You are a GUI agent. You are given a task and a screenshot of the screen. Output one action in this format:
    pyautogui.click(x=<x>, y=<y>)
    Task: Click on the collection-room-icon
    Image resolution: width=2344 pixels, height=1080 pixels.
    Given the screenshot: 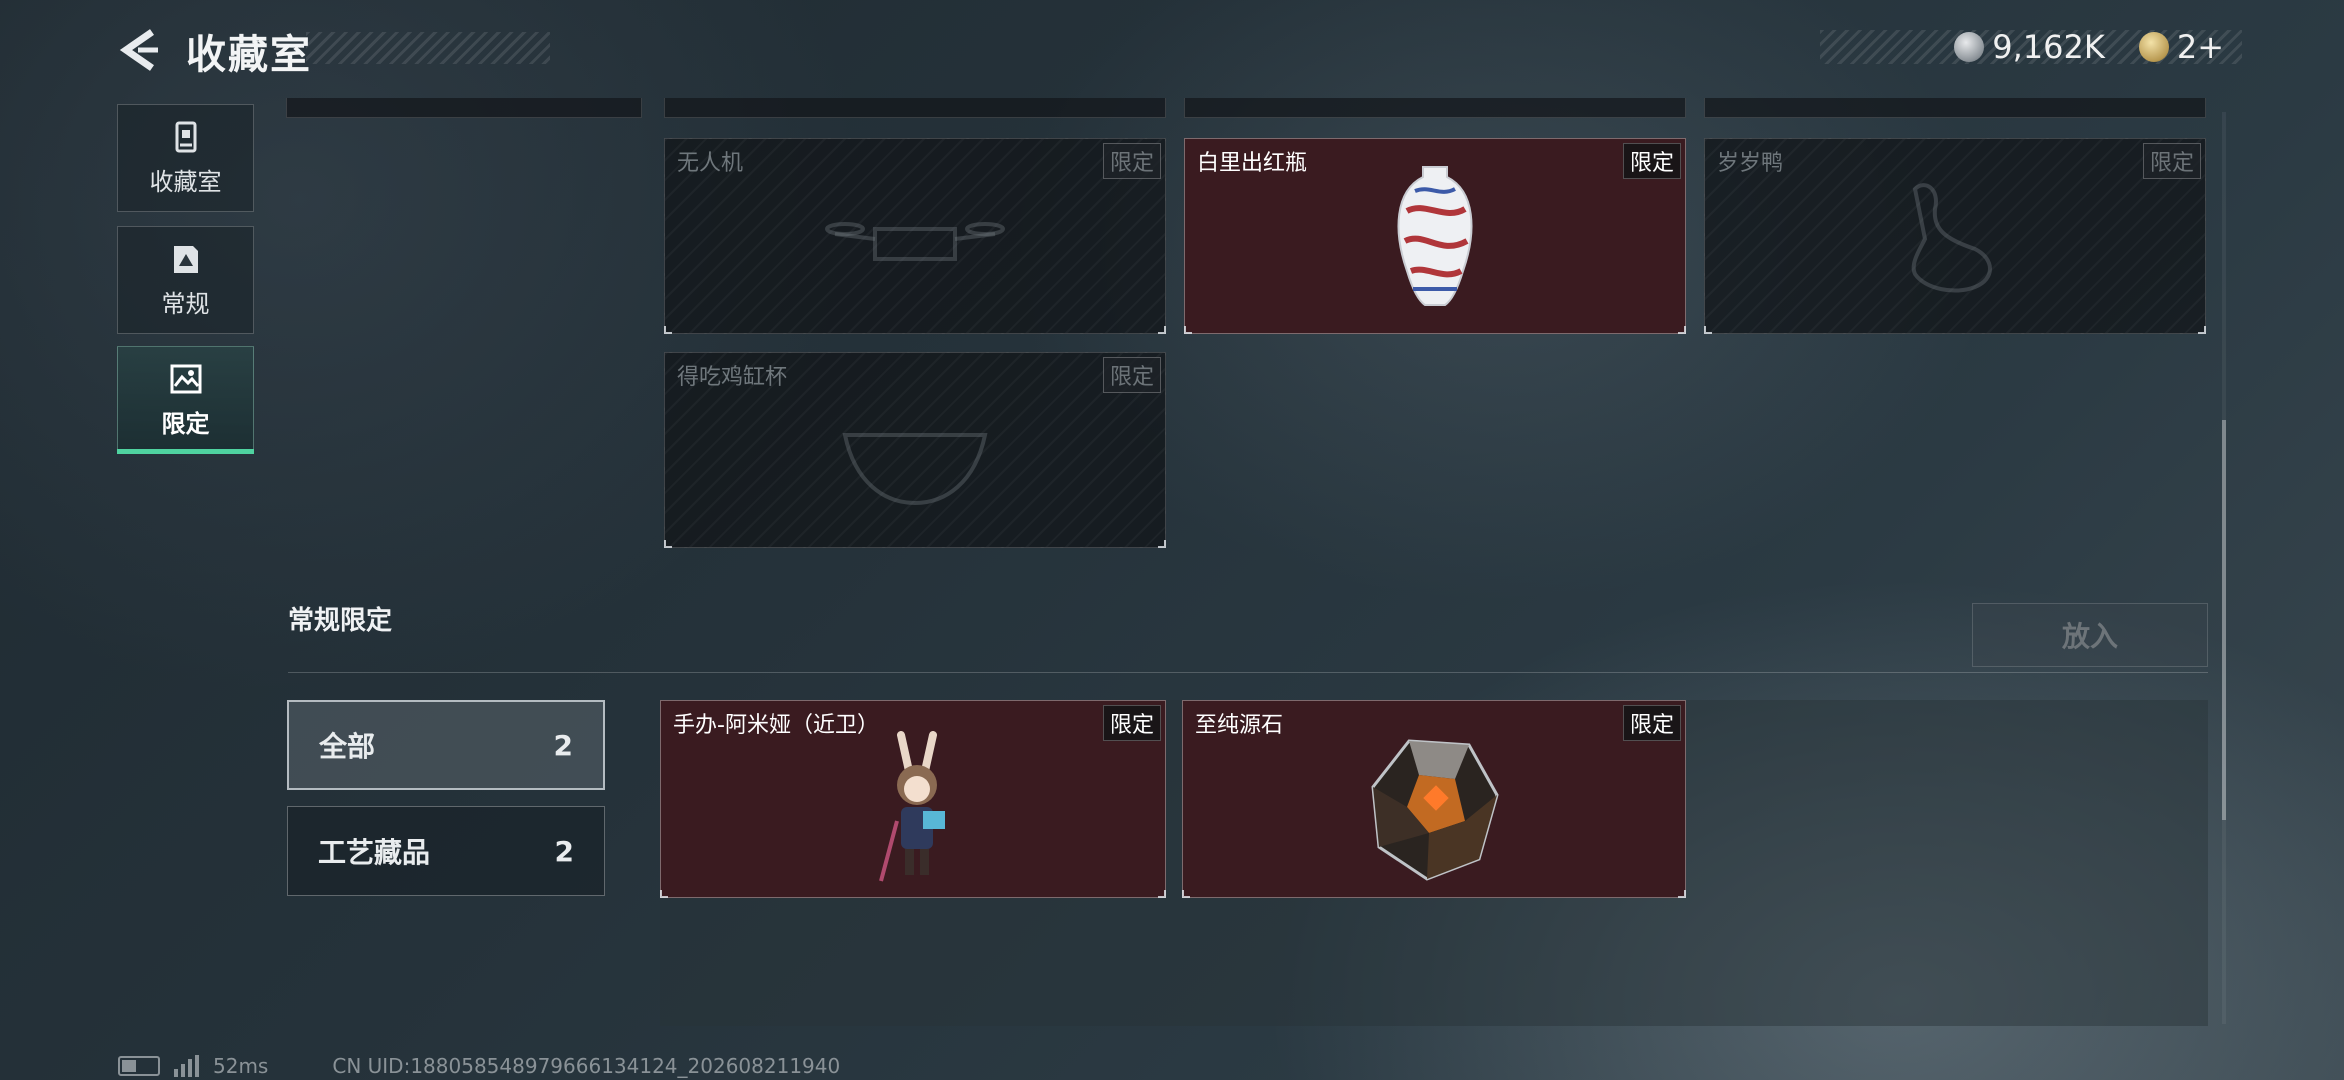 What is the action you would take?
    pyautogui.click(x=185, y=136)
    